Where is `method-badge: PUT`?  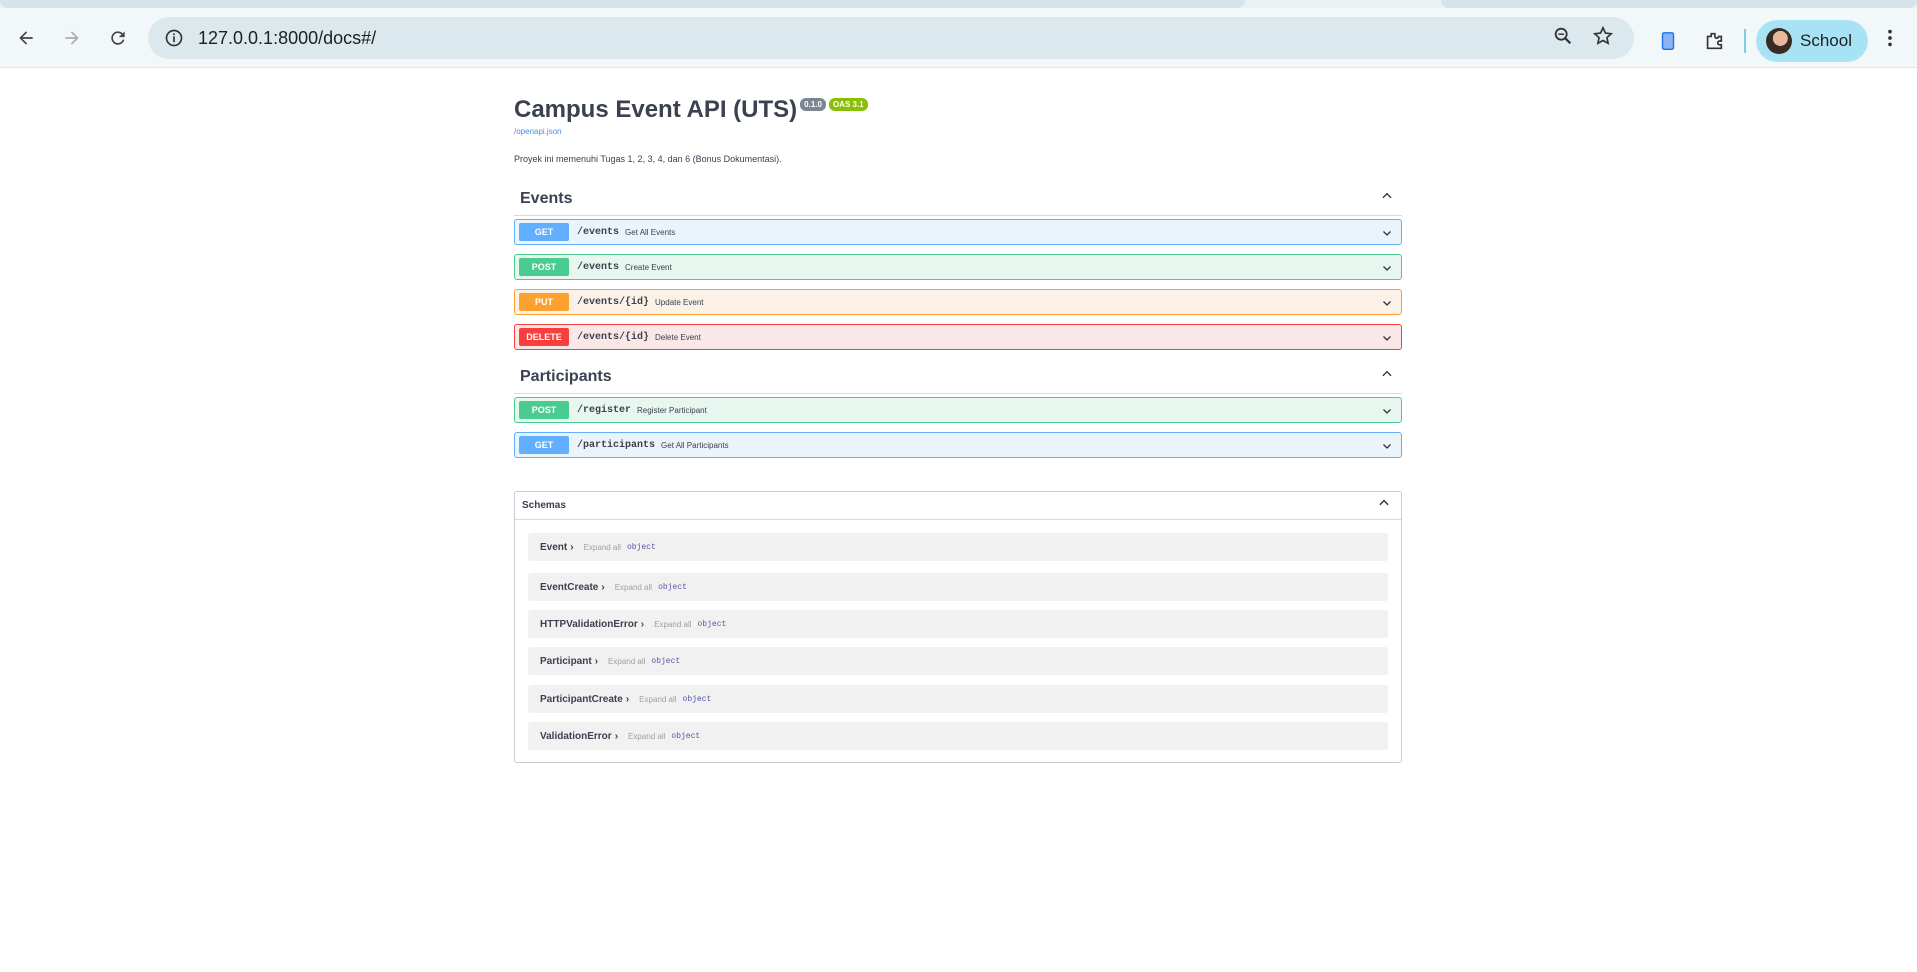
method-badge: PUT is located at coordinates (544, 302).